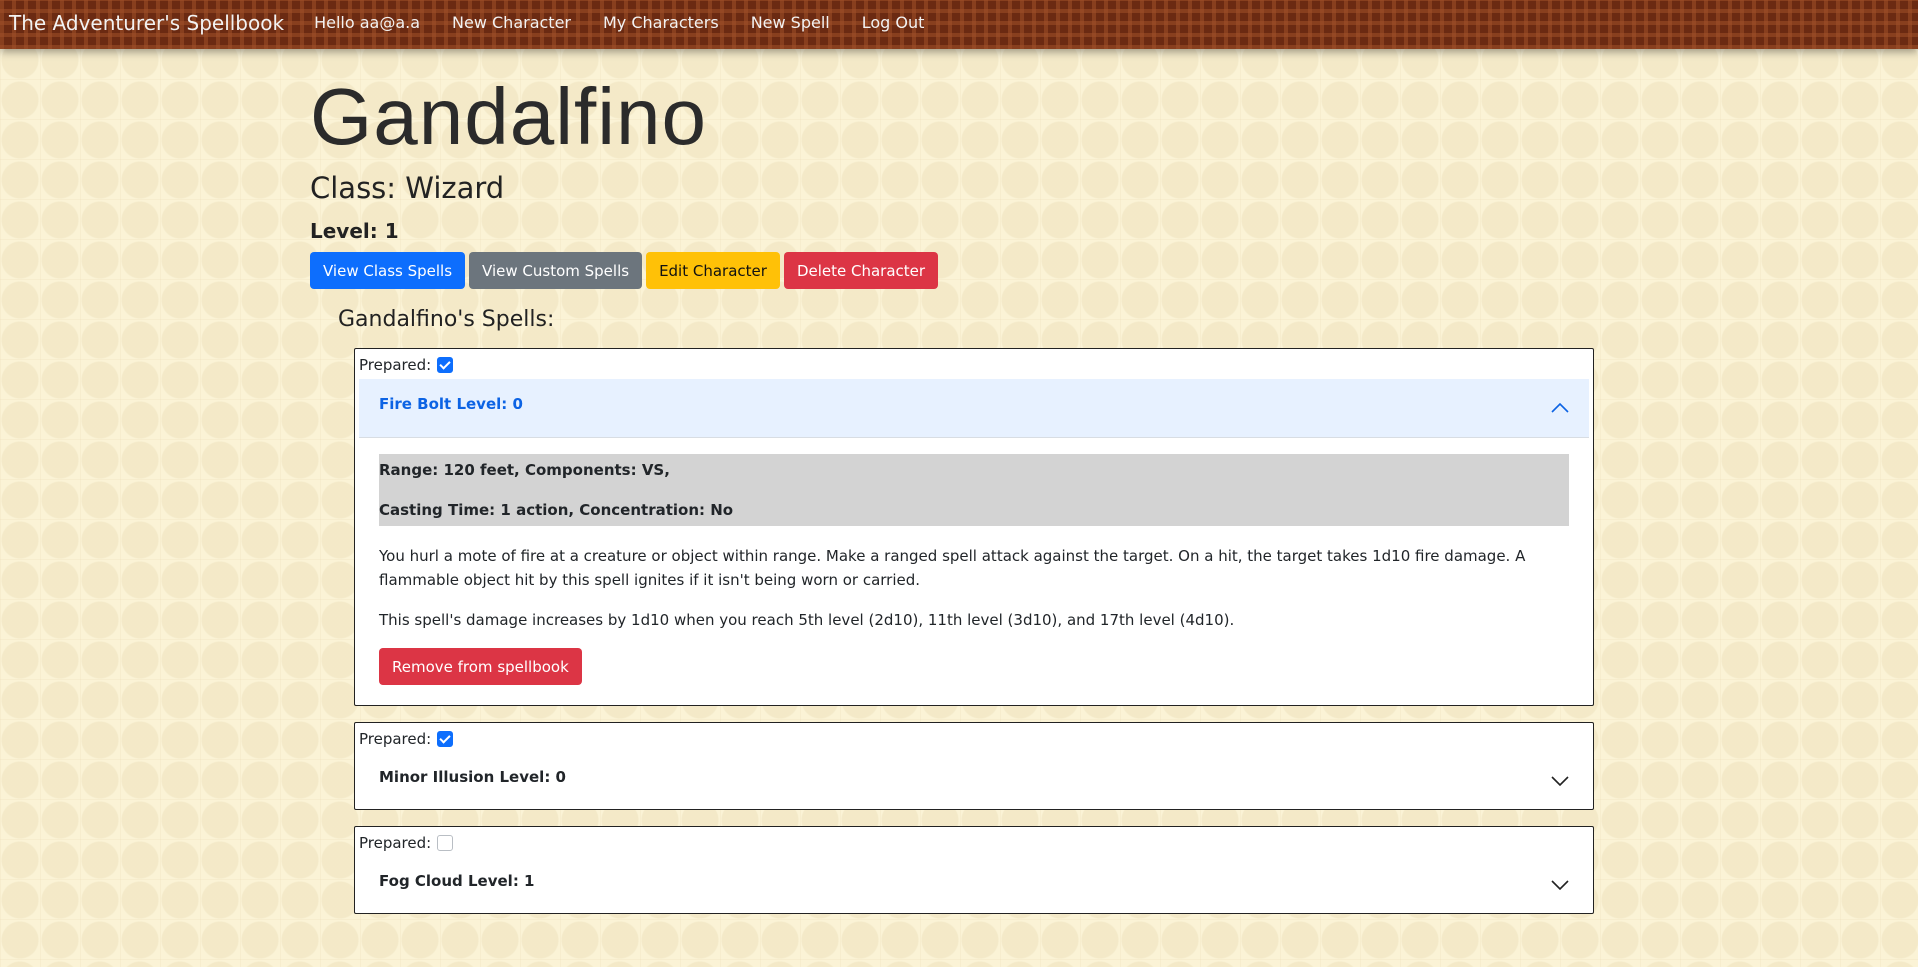 The width and height of the screenshot is (1918, 967). What do you see at coordinates (451, 404) in the screenshot?
I see `spell-title: Fire Bolt Level: 0` at bounding box center [451, 404].